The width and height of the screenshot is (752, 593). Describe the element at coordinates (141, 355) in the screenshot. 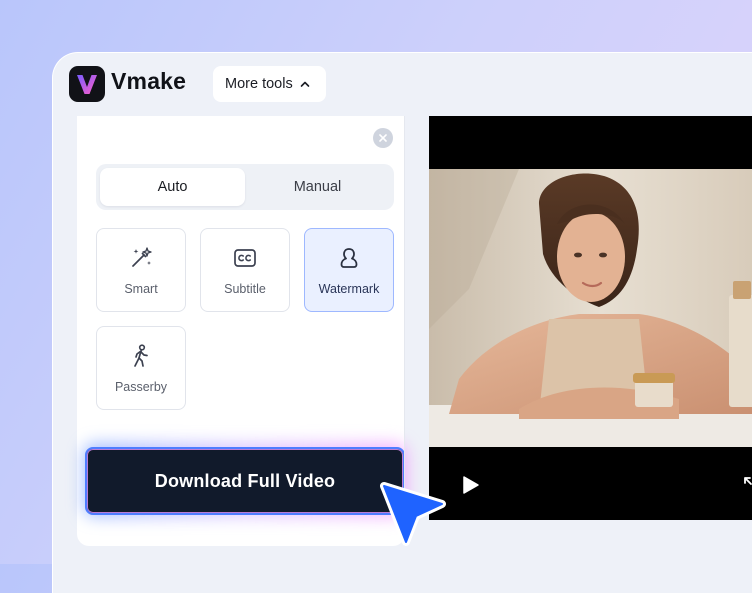

I see `walking-person-icon` at that location.